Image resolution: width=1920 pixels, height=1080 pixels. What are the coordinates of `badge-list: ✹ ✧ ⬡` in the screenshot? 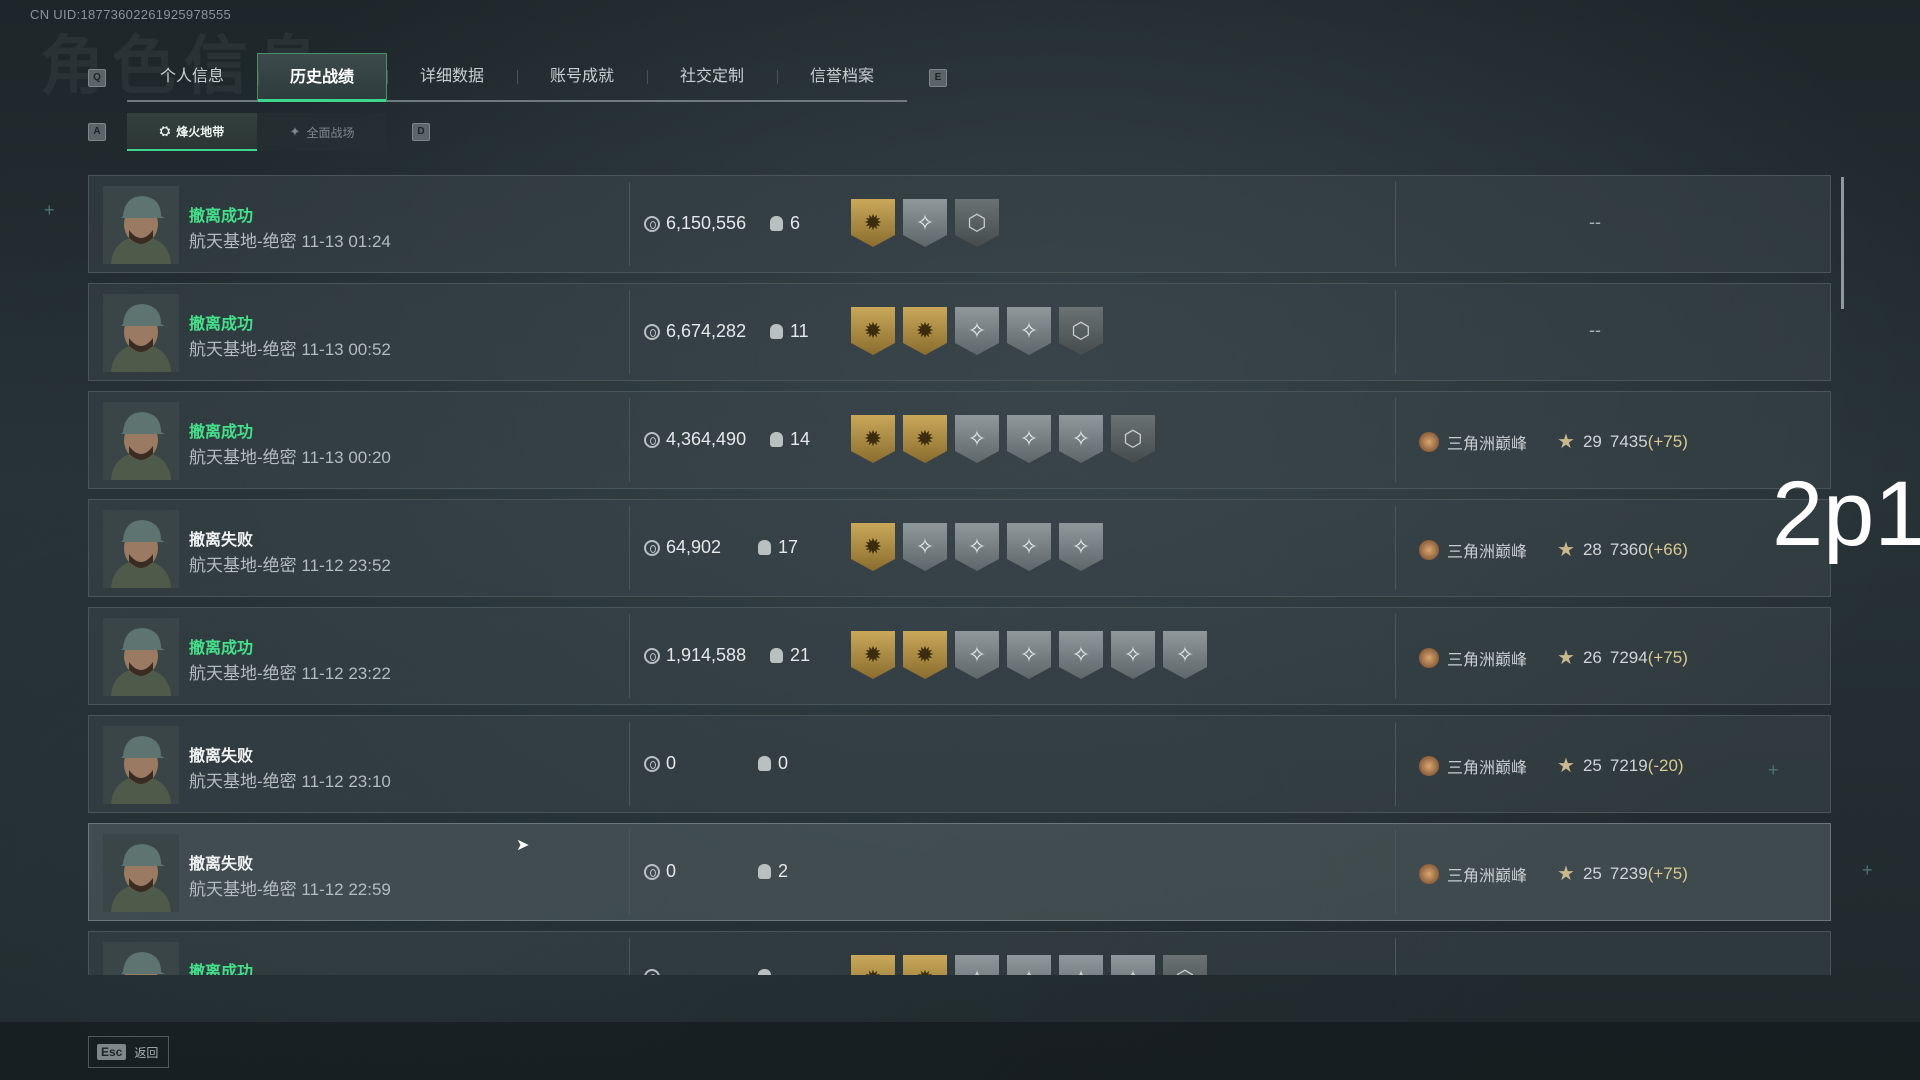 It's located at (925, 223).